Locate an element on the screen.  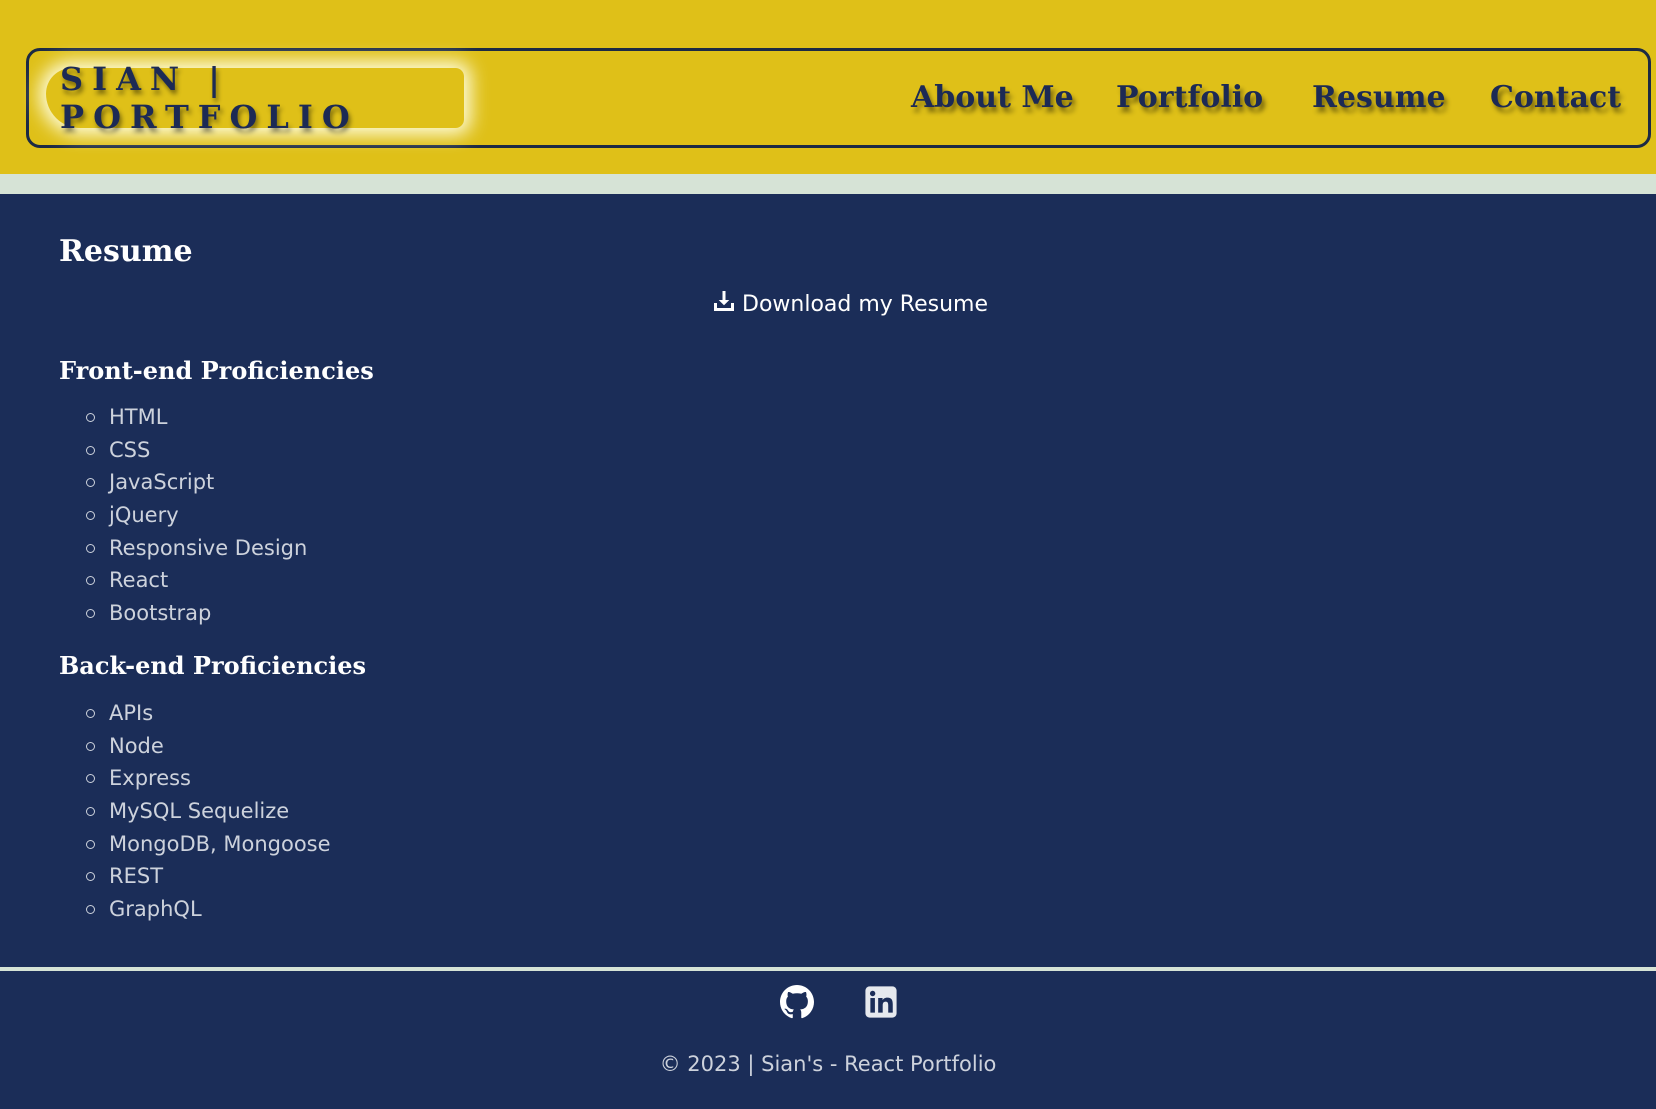
header-divider-stripe is located at coordinates (828, 184).